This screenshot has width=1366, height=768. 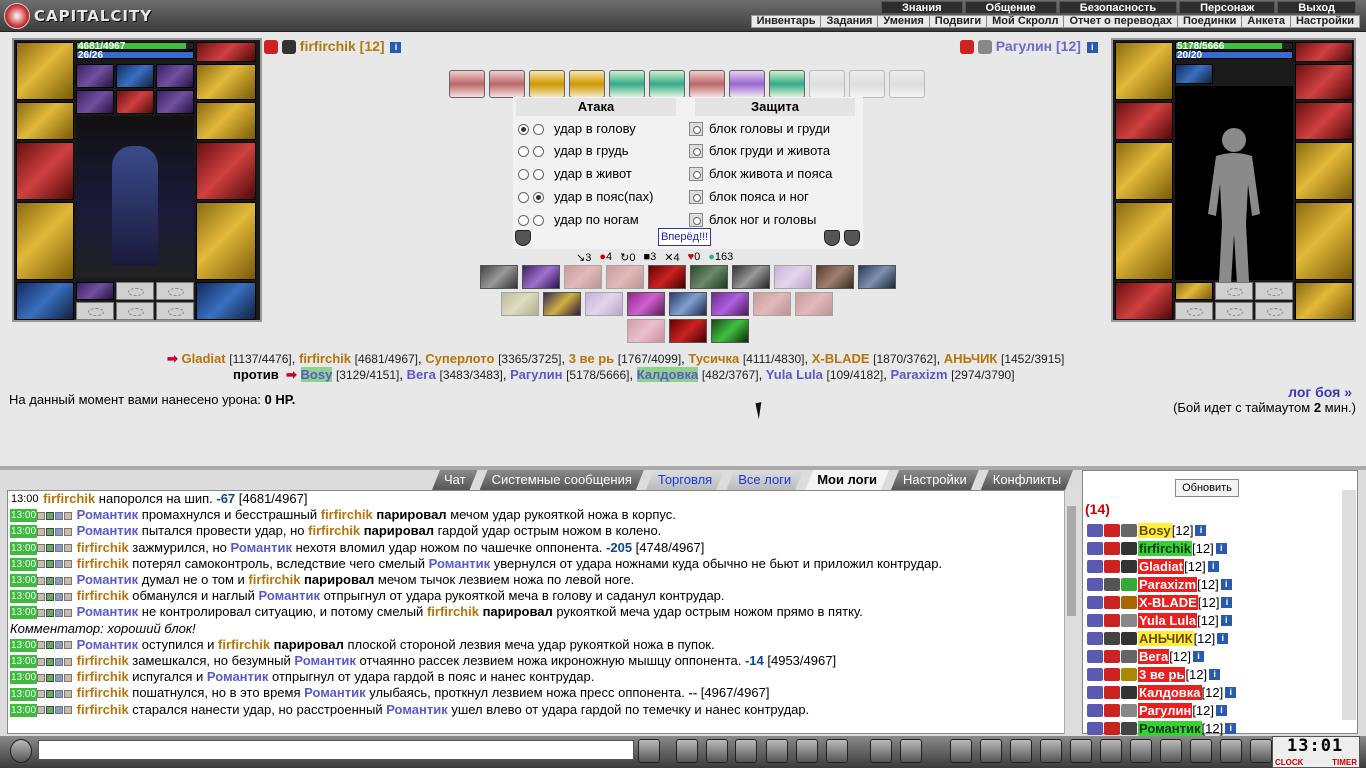 I want to click on tab-conflicts: Конфликты, so click(x=1027, y=480).